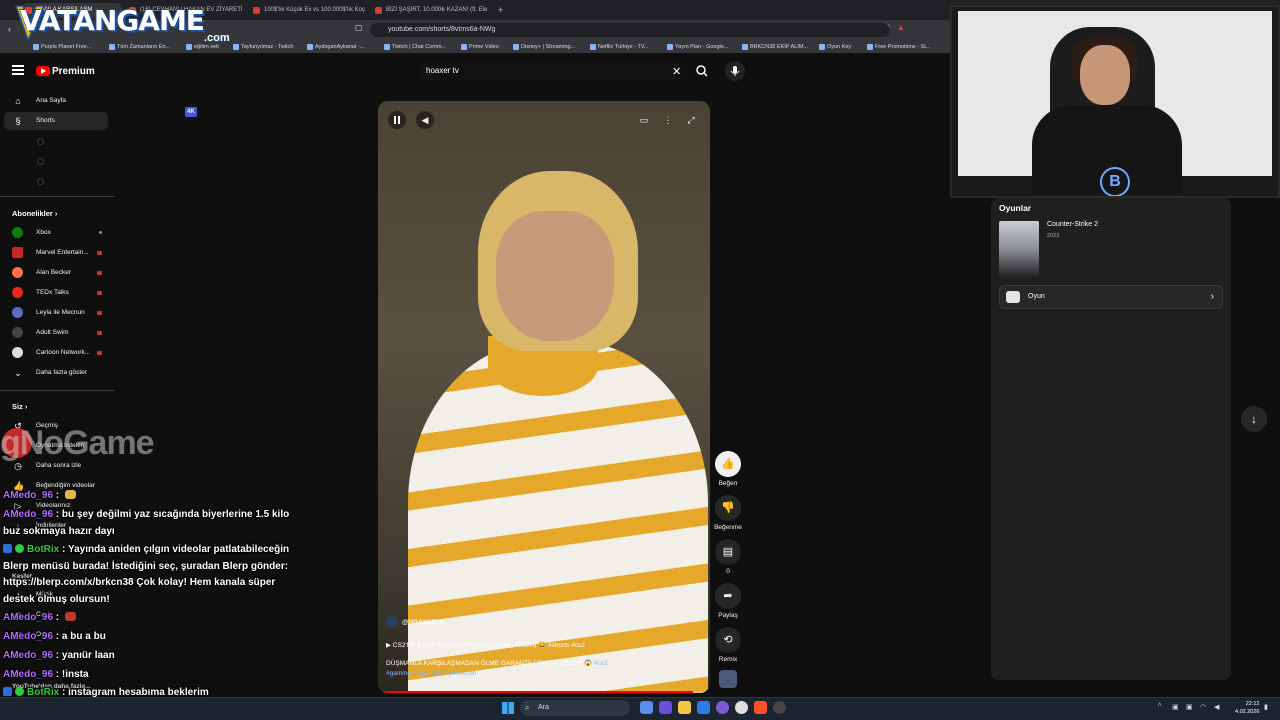 This screenshot has width=1280, height=720. What do you see at coordinates (43, 71) in the screenshot?
I see `youtube-logo-icon` at bounding box center [43, 71].